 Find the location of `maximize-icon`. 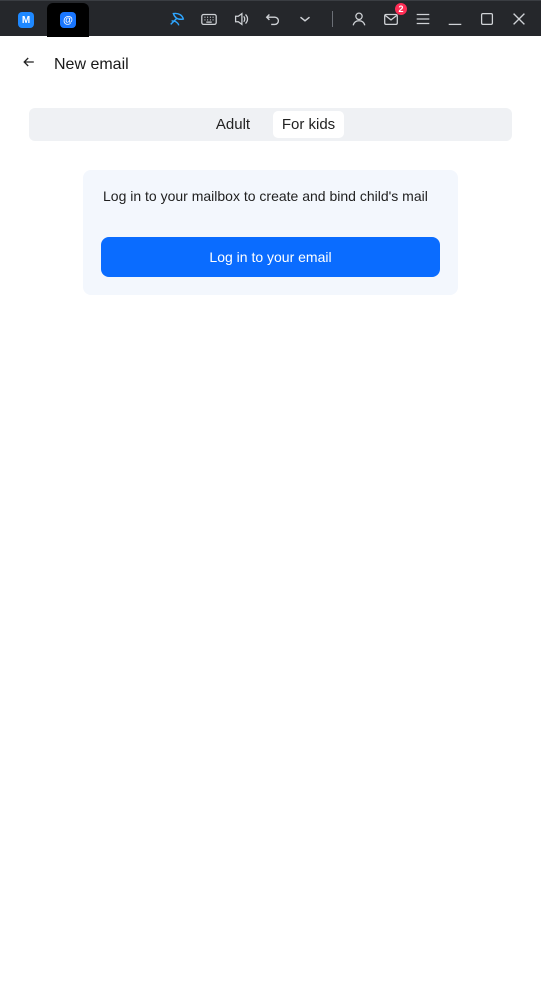

maximize-icon is located at coordinates (487, 19).